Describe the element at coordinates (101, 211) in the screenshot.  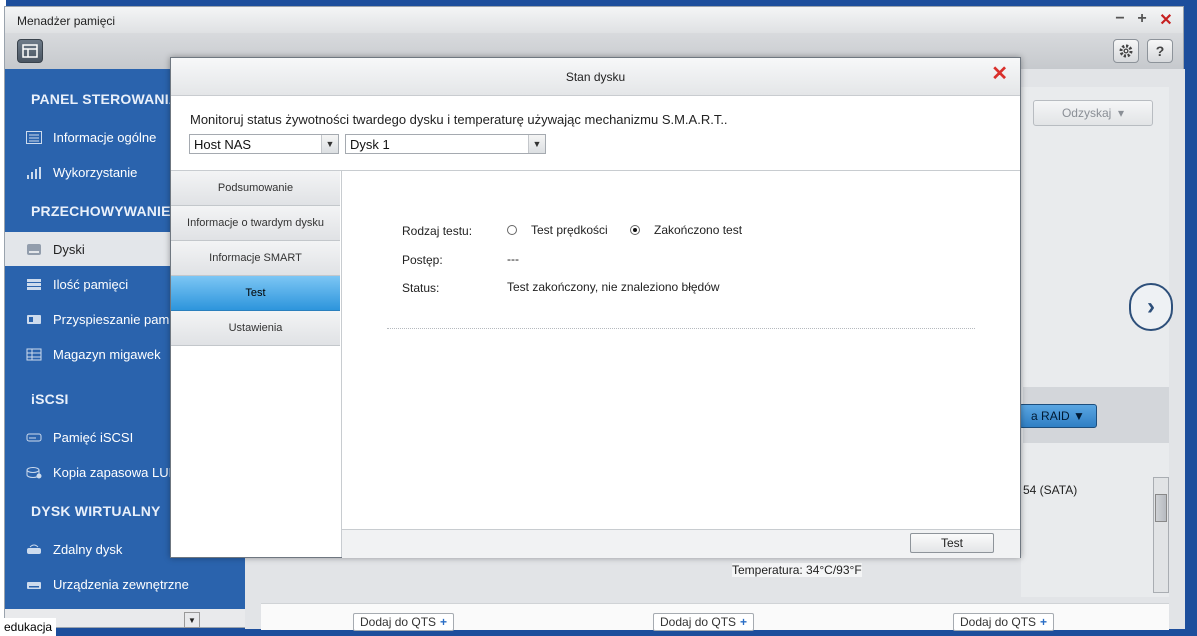
I see `section-title: PRZECHOWYWANIE` at that location.